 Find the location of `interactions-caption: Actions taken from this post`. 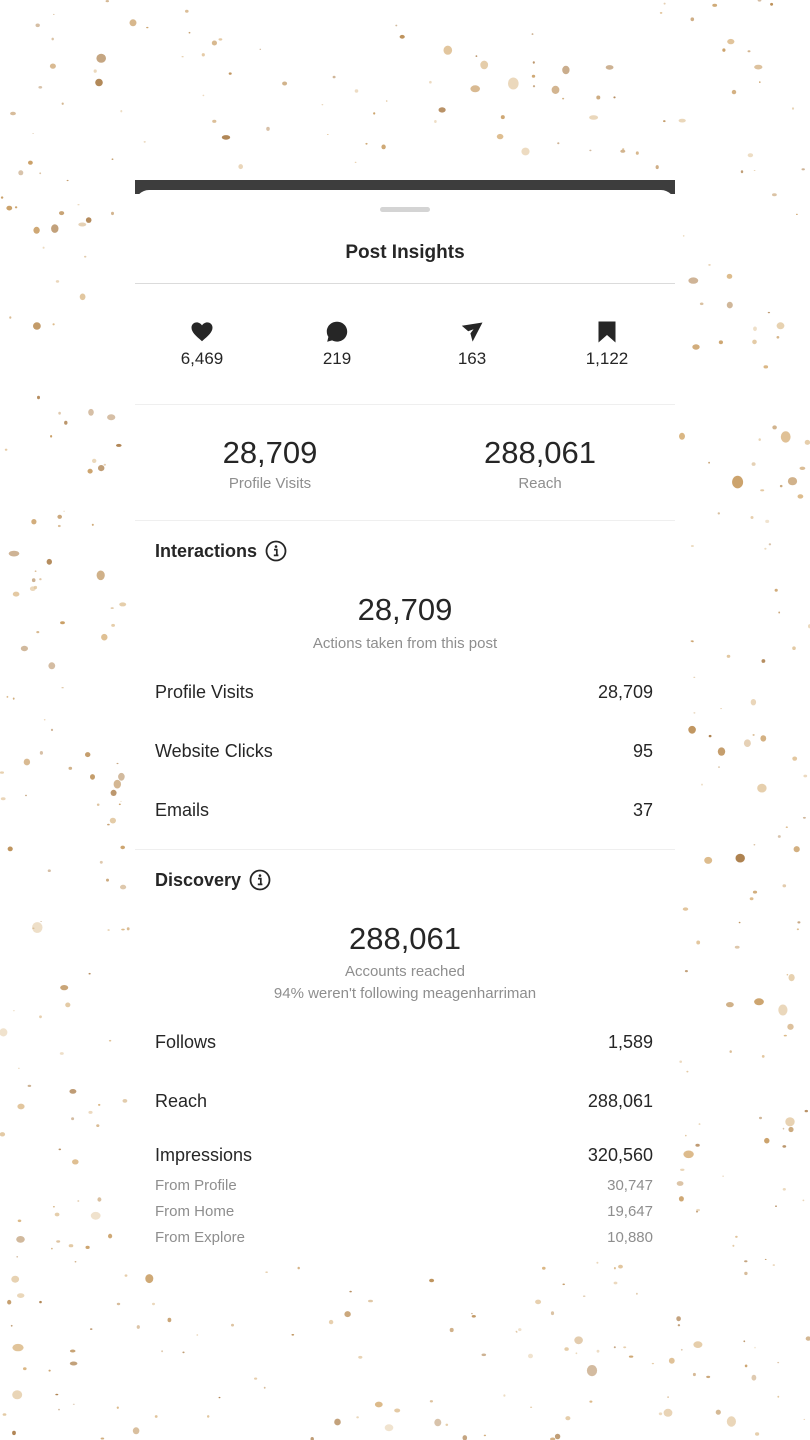

interactions-caption: Actions taken from this post is located at coordinates (405, 643).